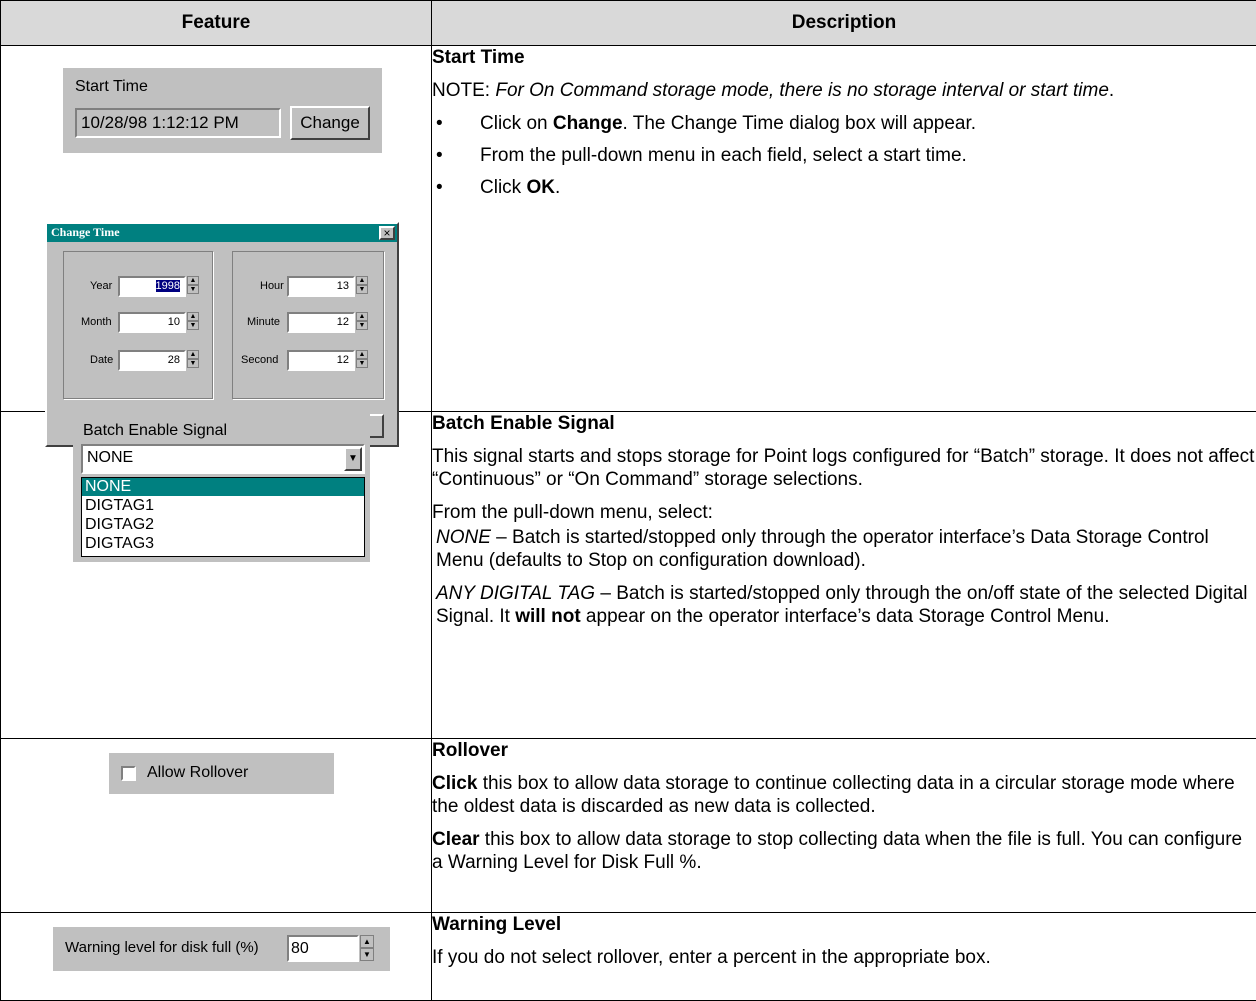  I want to click on month-label: Month, so click(96, 322).